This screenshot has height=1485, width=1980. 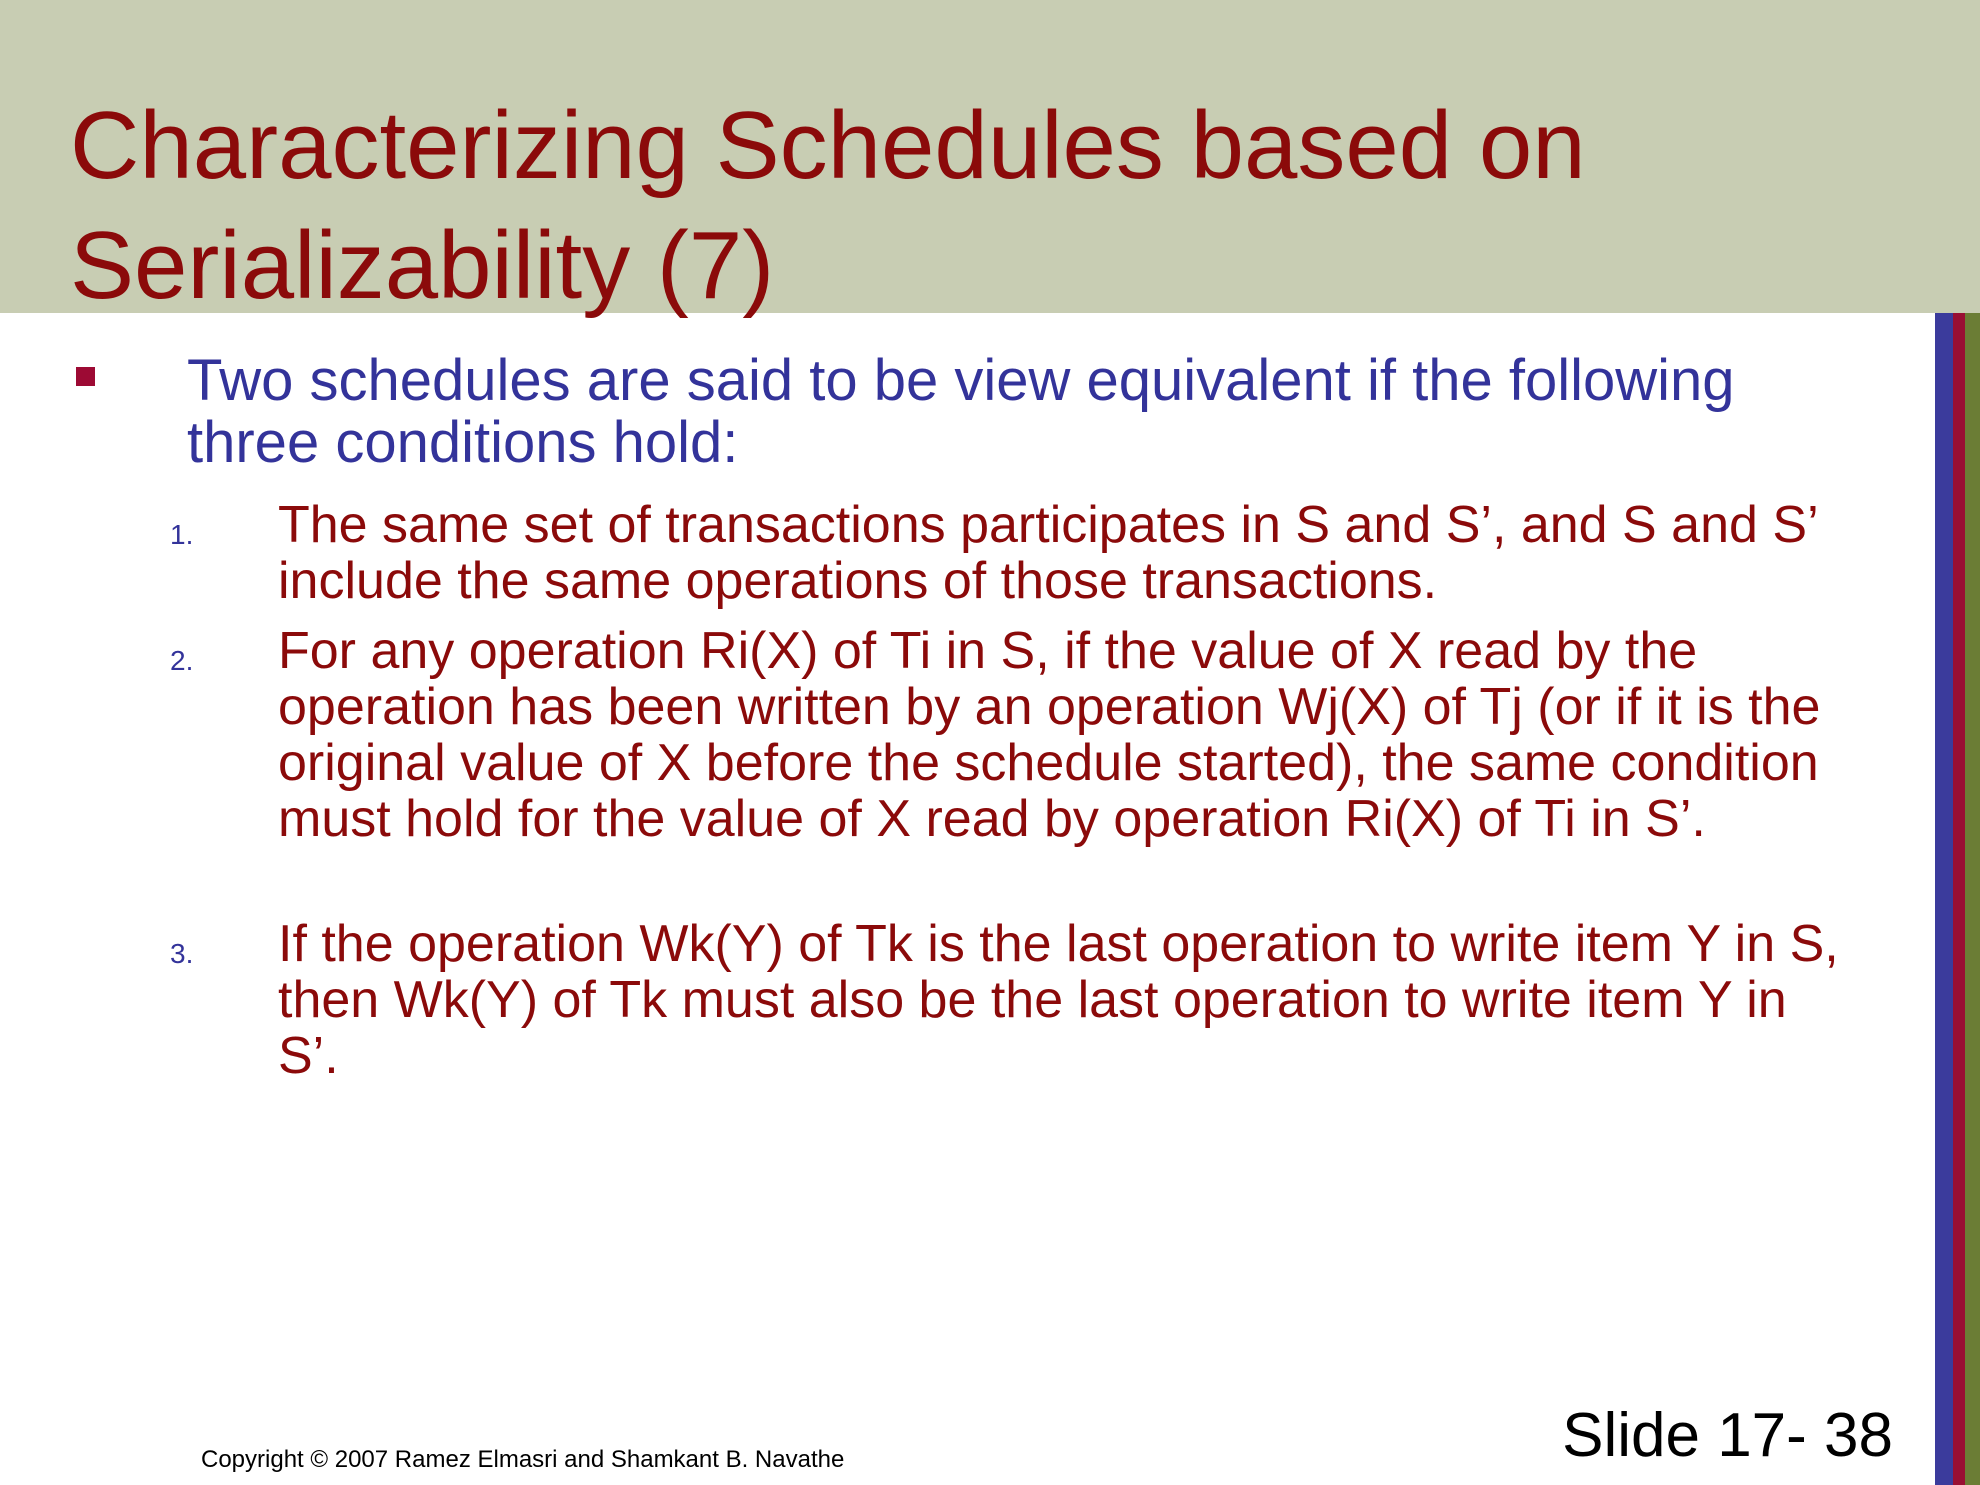 I want to click on condition-number: 2., so click(x=182, y=660).